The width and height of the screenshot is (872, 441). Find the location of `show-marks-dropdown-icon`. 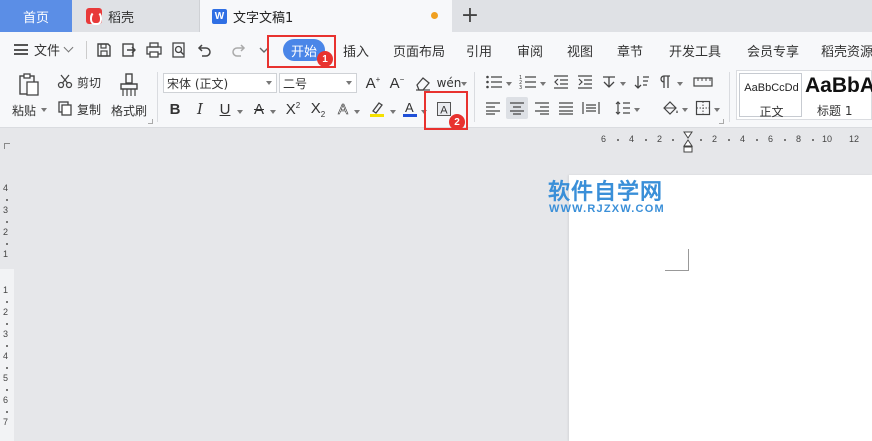

show-marks-dropdown-icon is located at coordinates (680, 84).